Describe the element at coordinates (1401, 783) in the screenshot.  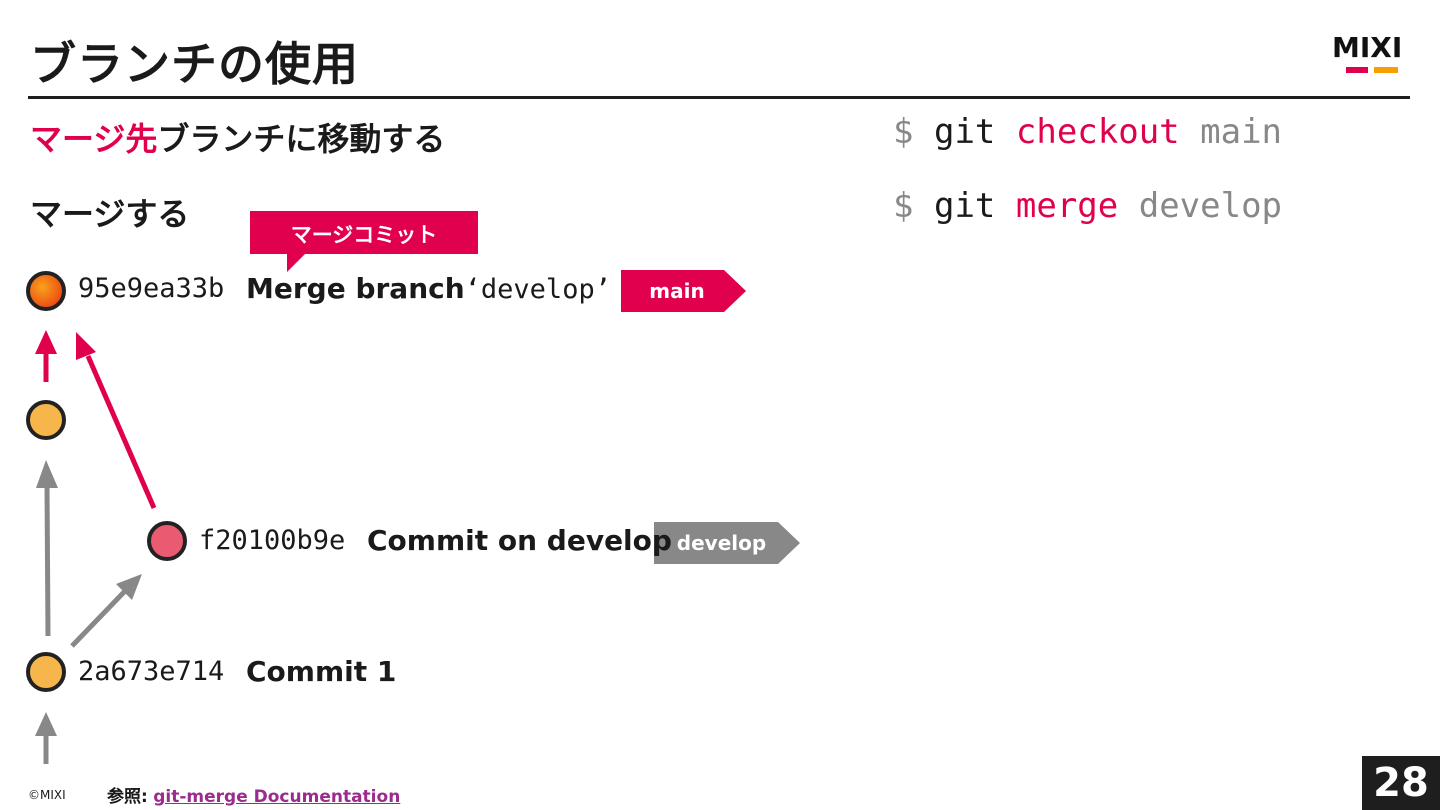
I see `page-number: 28` at that location.